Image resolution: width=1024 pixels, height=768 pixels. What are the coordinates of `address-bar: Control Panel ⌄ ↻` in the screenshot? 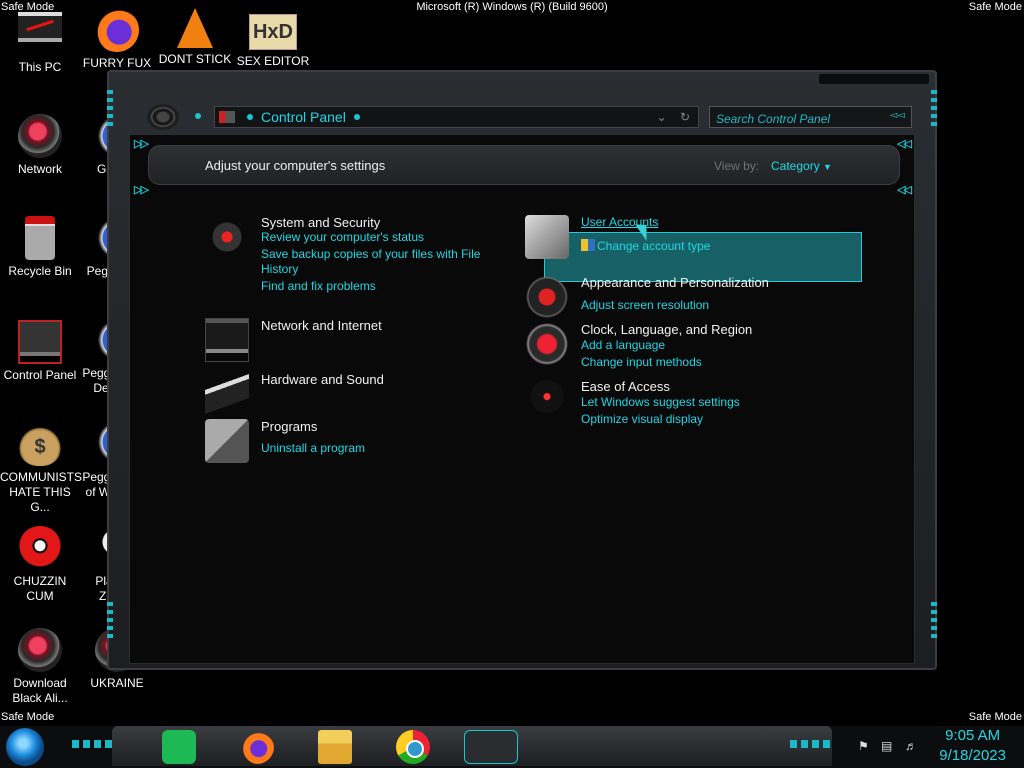 It's located at (456, 117).